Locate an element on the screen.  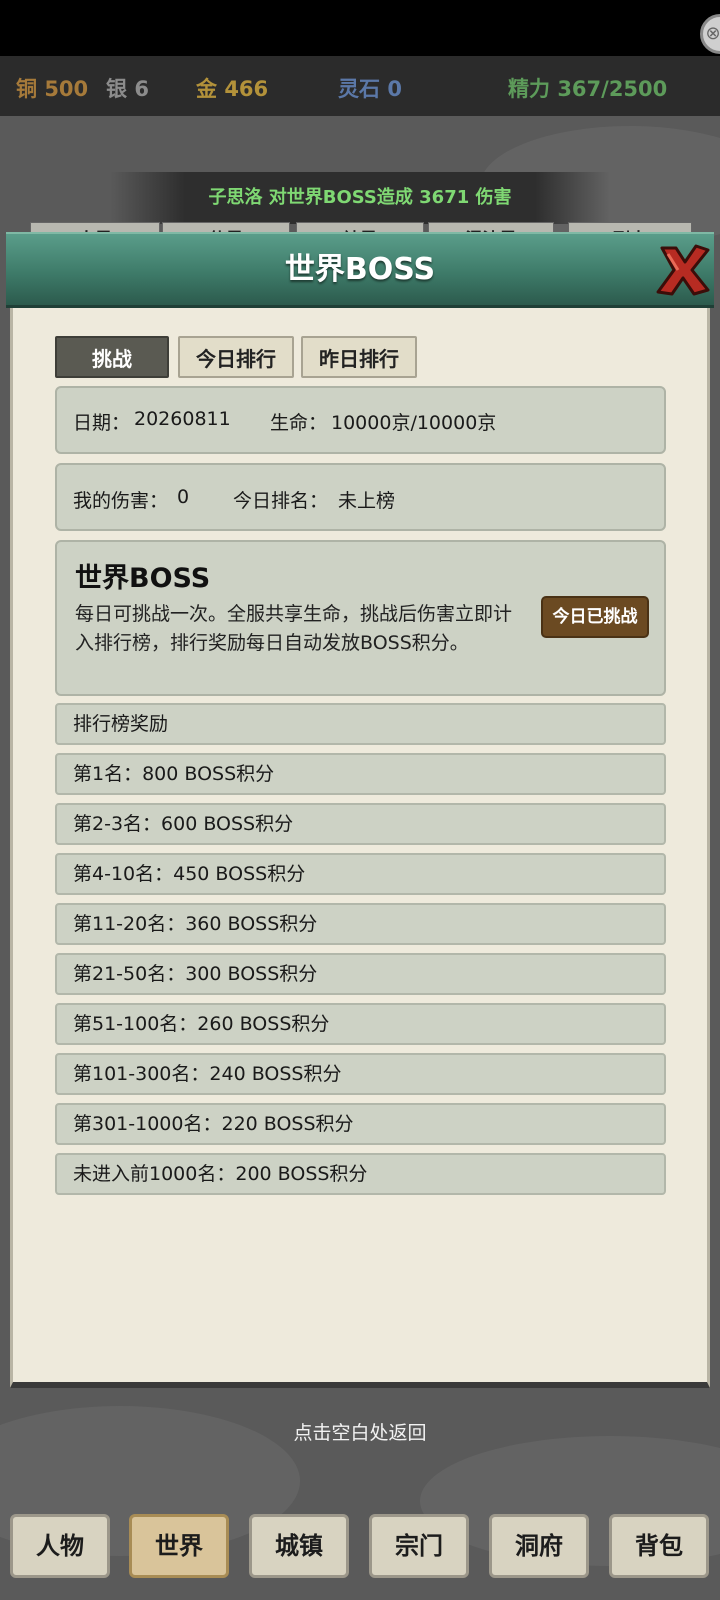
silver-label: 银 is located at coordinates (116, 89).